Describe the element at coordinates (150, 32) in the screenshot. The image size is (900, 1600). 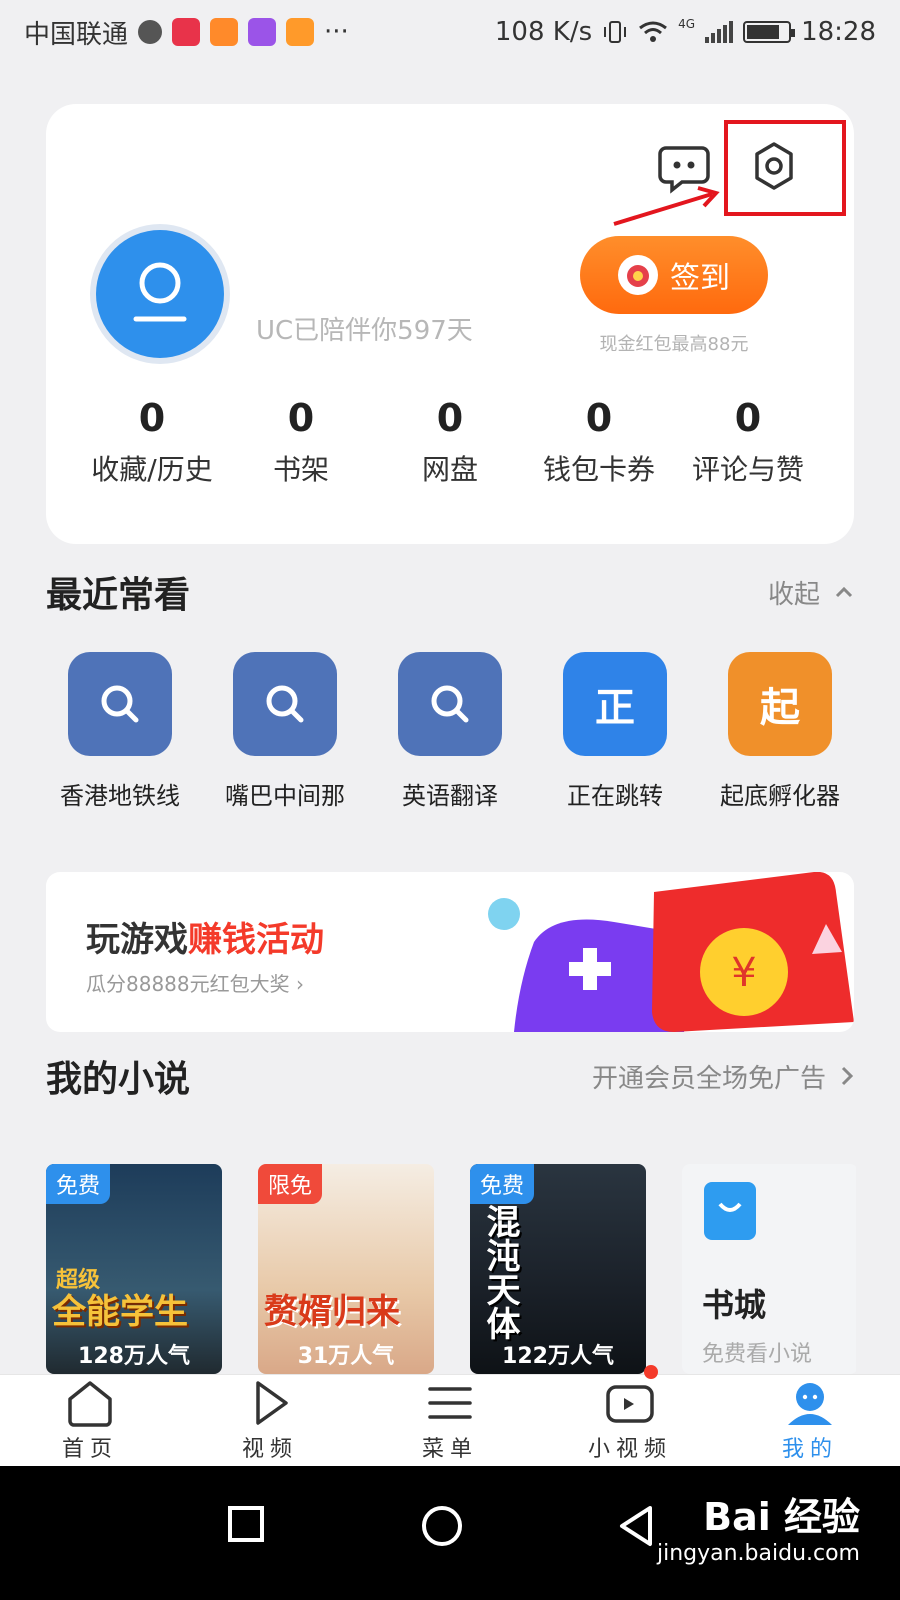
I see `grad-cap-icon` at that location.